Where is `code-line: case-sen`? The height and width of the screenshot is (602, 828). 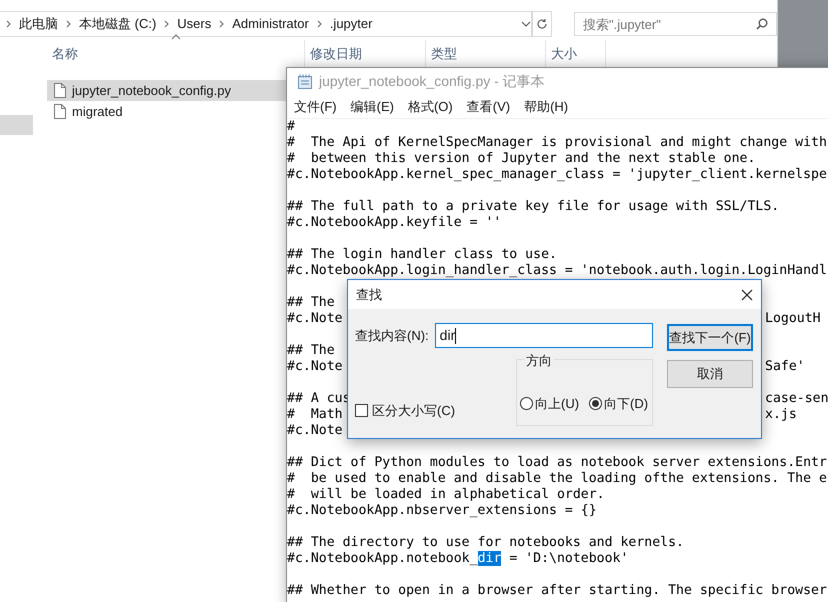
code-line: case-sen is located at coordinates (796, 399).